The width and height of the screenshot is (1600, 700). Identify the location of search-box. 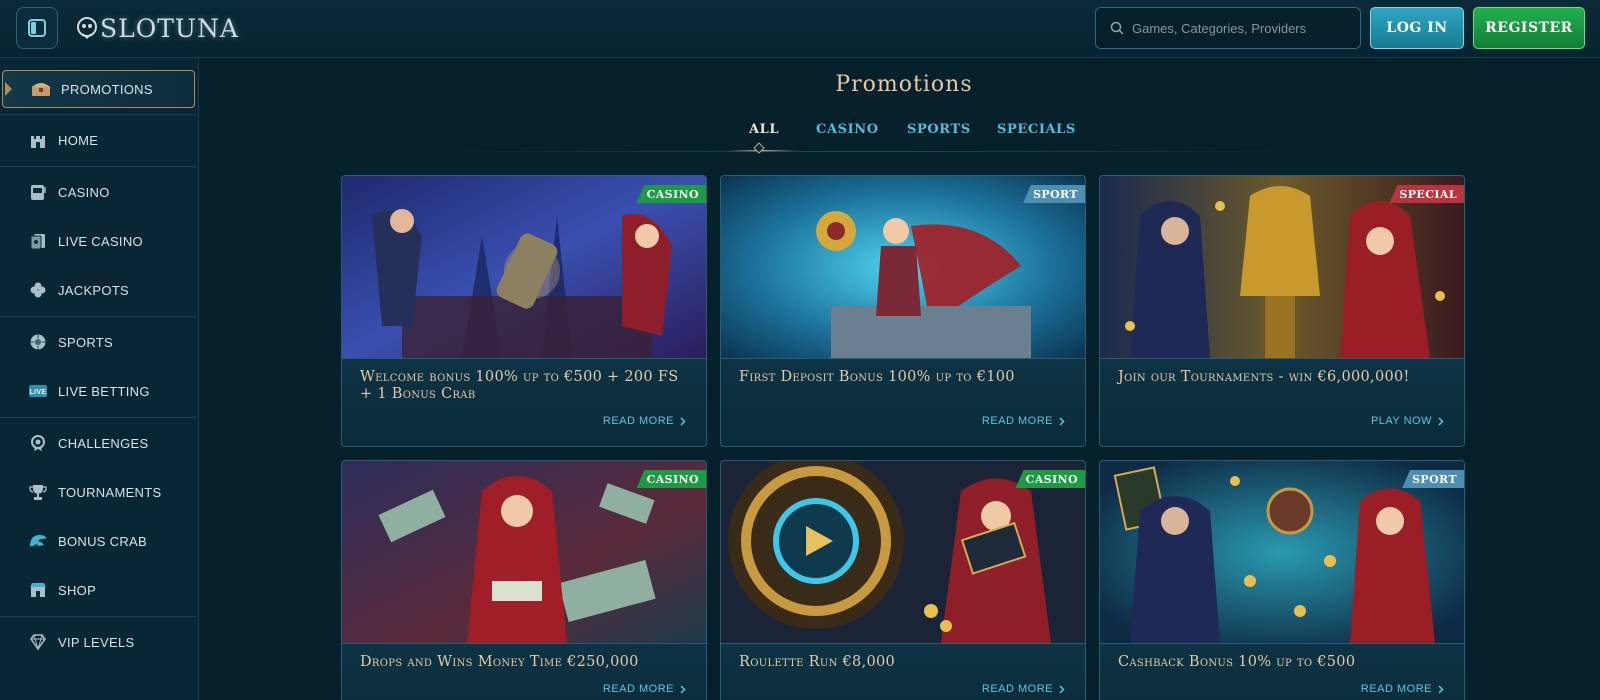
(1228, 28).